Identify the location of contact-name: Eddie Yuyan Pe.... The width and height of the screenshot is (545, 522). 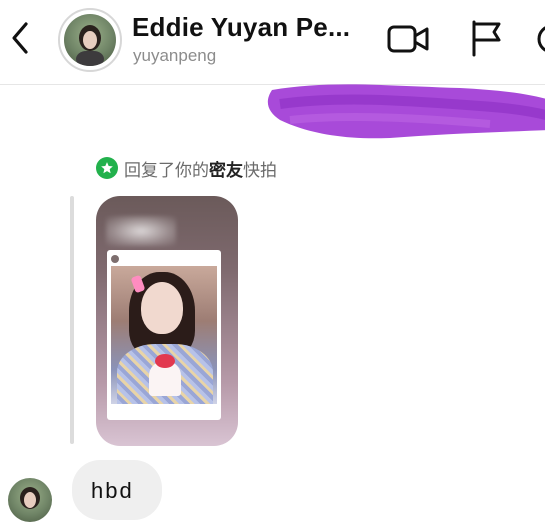
(241, 27).